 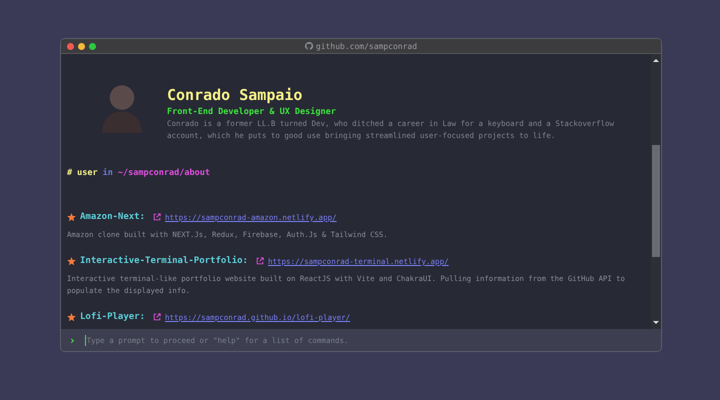 What do you see at coordinates (656, 201) in the screenshot?
I see `scroll-thumb` at bounding box center [656, 201].